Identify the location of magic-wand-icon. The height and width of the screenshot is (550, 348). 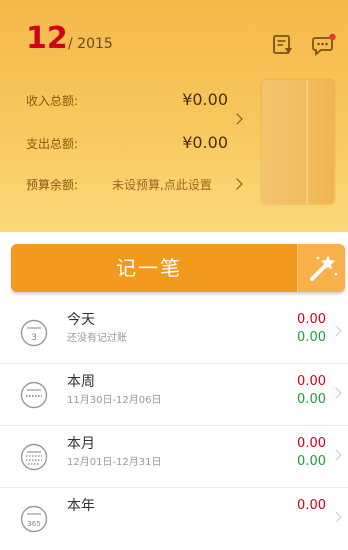
(324, 268).